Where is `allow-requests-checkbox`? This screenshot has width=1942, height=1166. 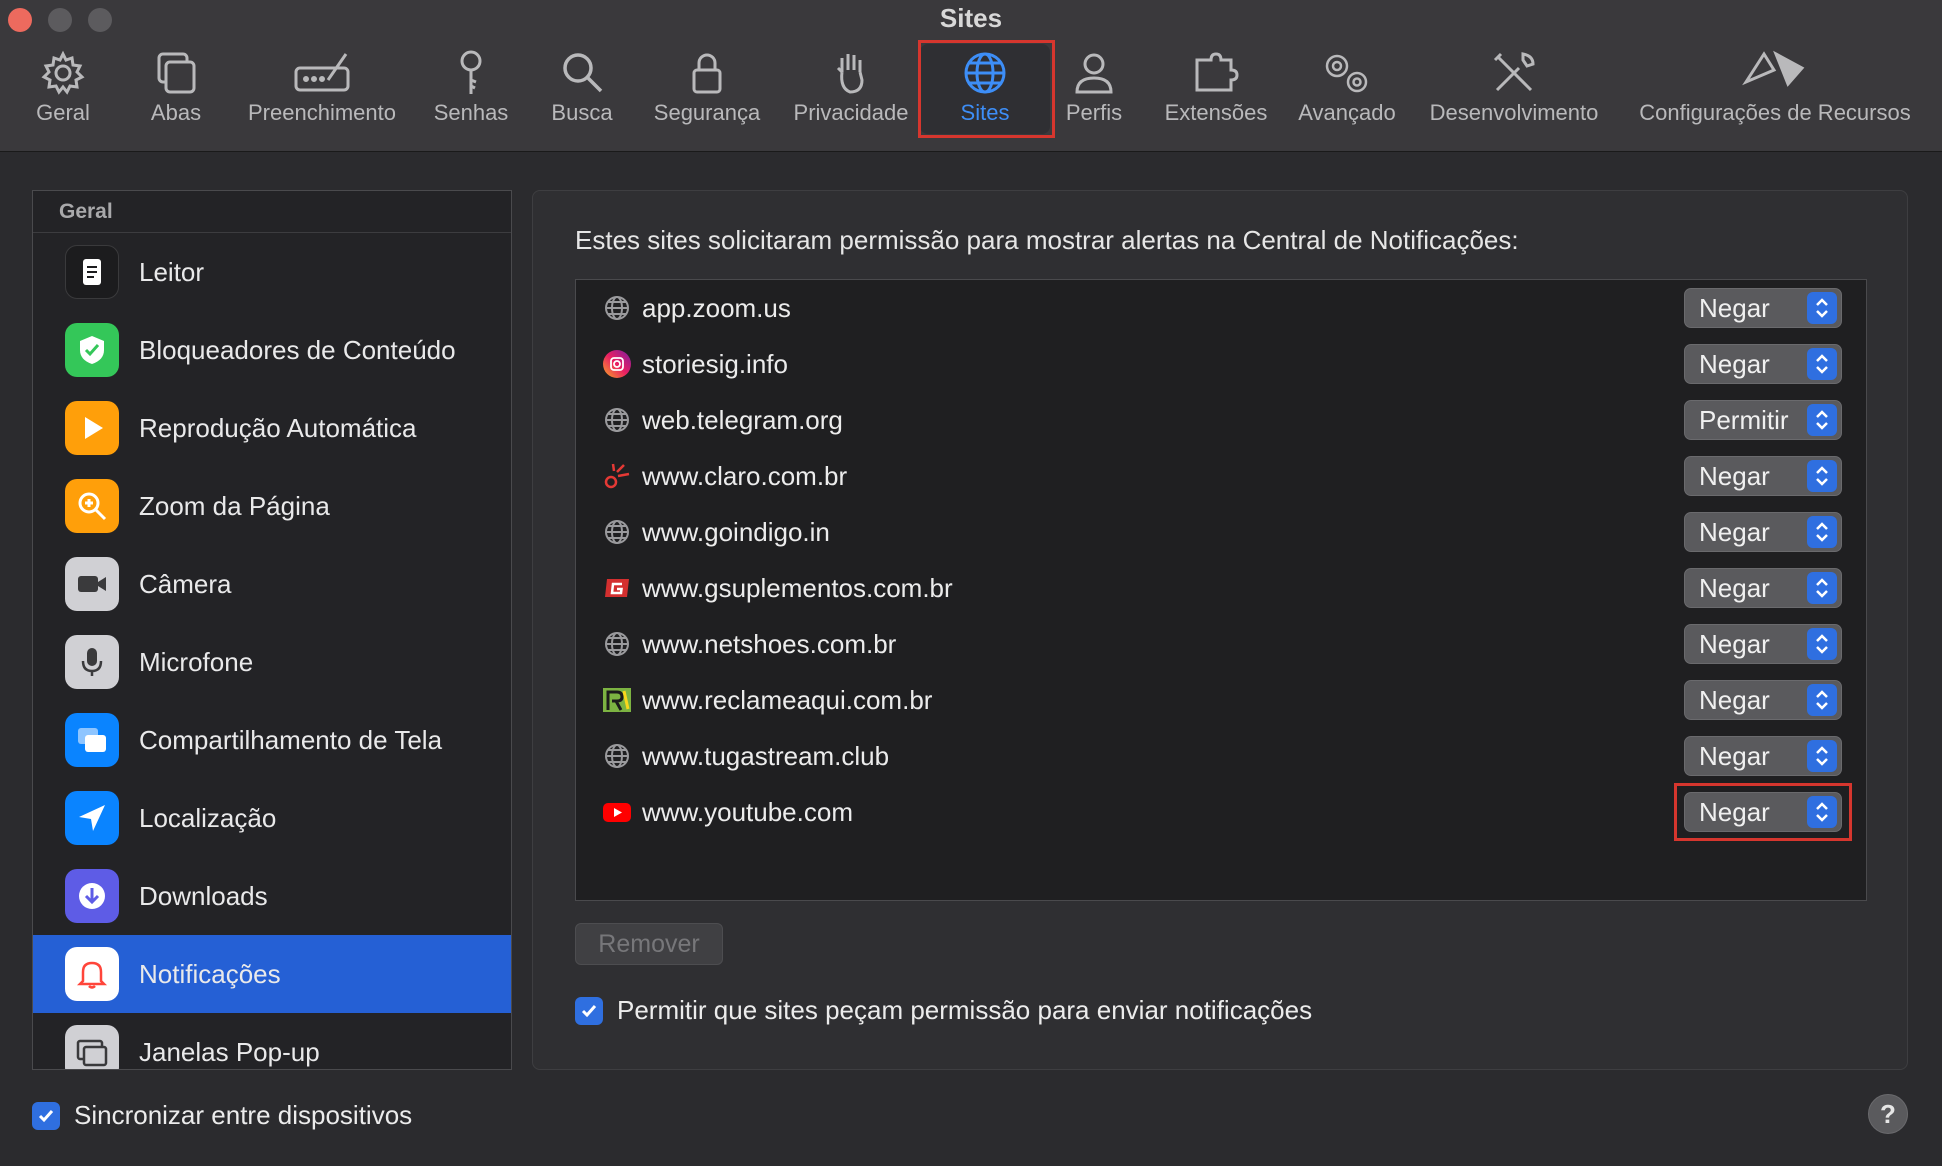
allow-requests-checkbox is located at coordinates (589, 1010).